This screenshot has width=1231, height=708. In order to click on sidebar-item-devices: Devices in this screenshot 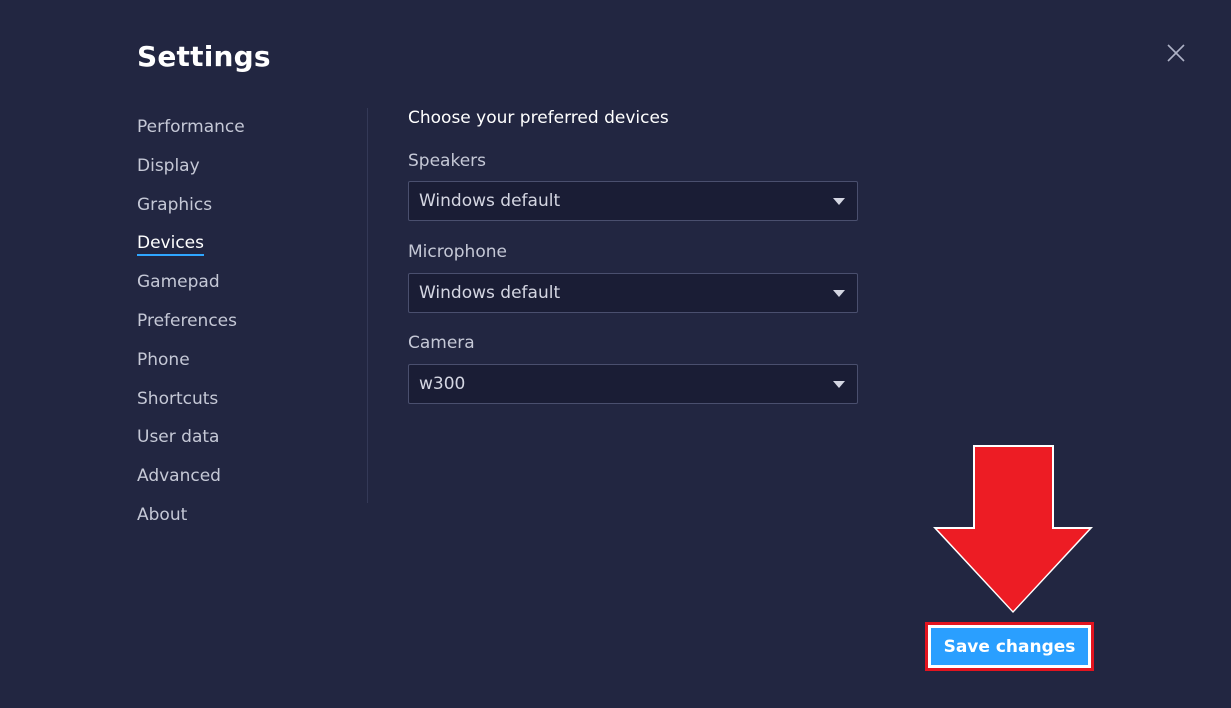, I will do `click(237, 243)`.